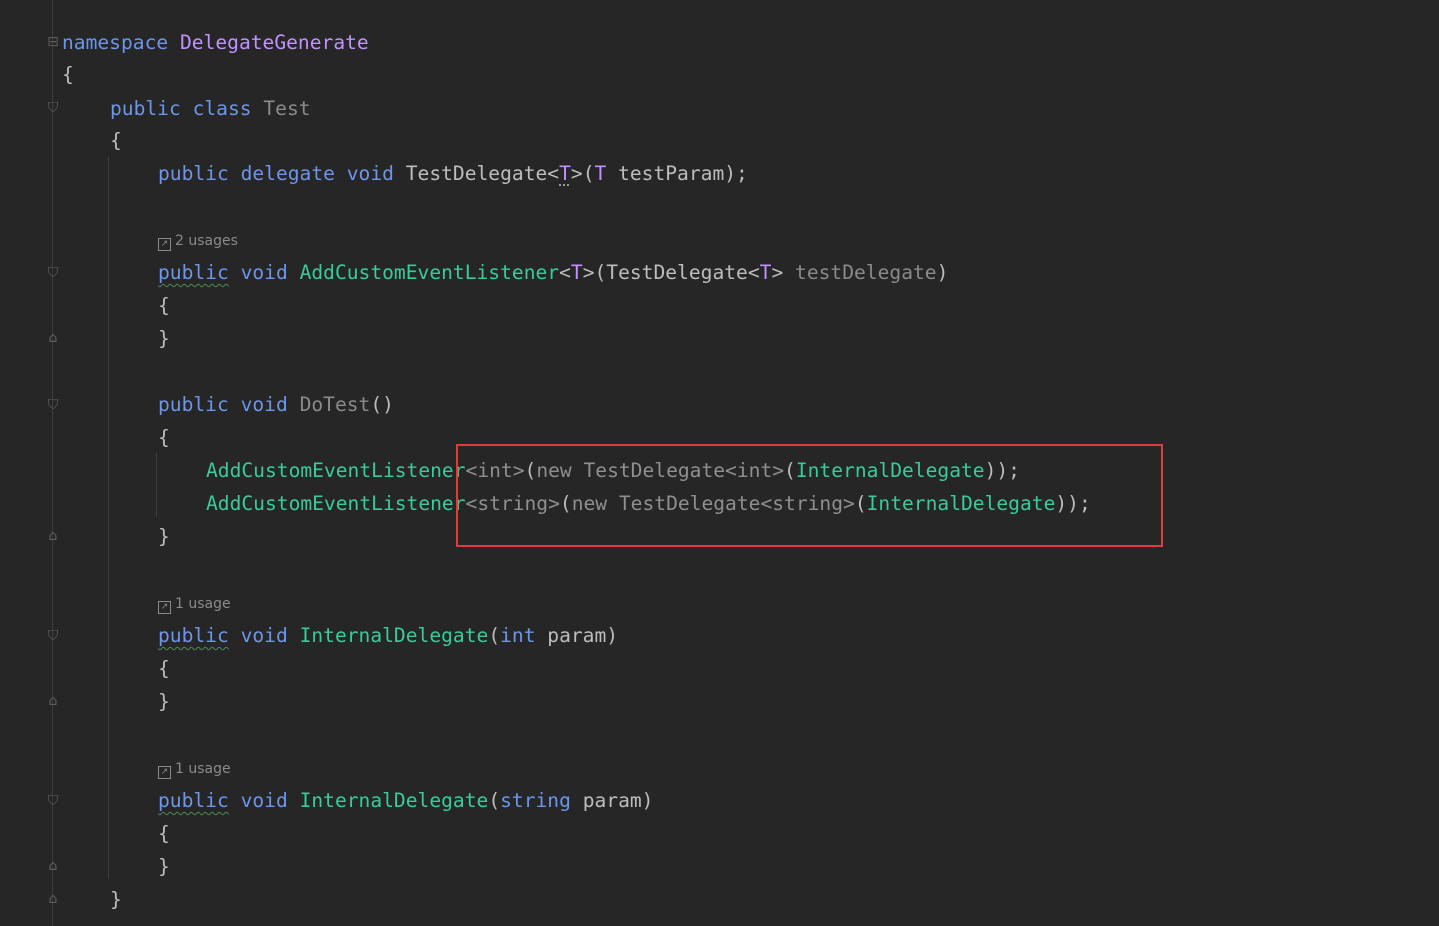 This screenshot has height=926, width=1439. What do you see at coordinates (206, 241) in the screenshot?
I see `usage-count: 2 usages` at bounding box center [206, 241].